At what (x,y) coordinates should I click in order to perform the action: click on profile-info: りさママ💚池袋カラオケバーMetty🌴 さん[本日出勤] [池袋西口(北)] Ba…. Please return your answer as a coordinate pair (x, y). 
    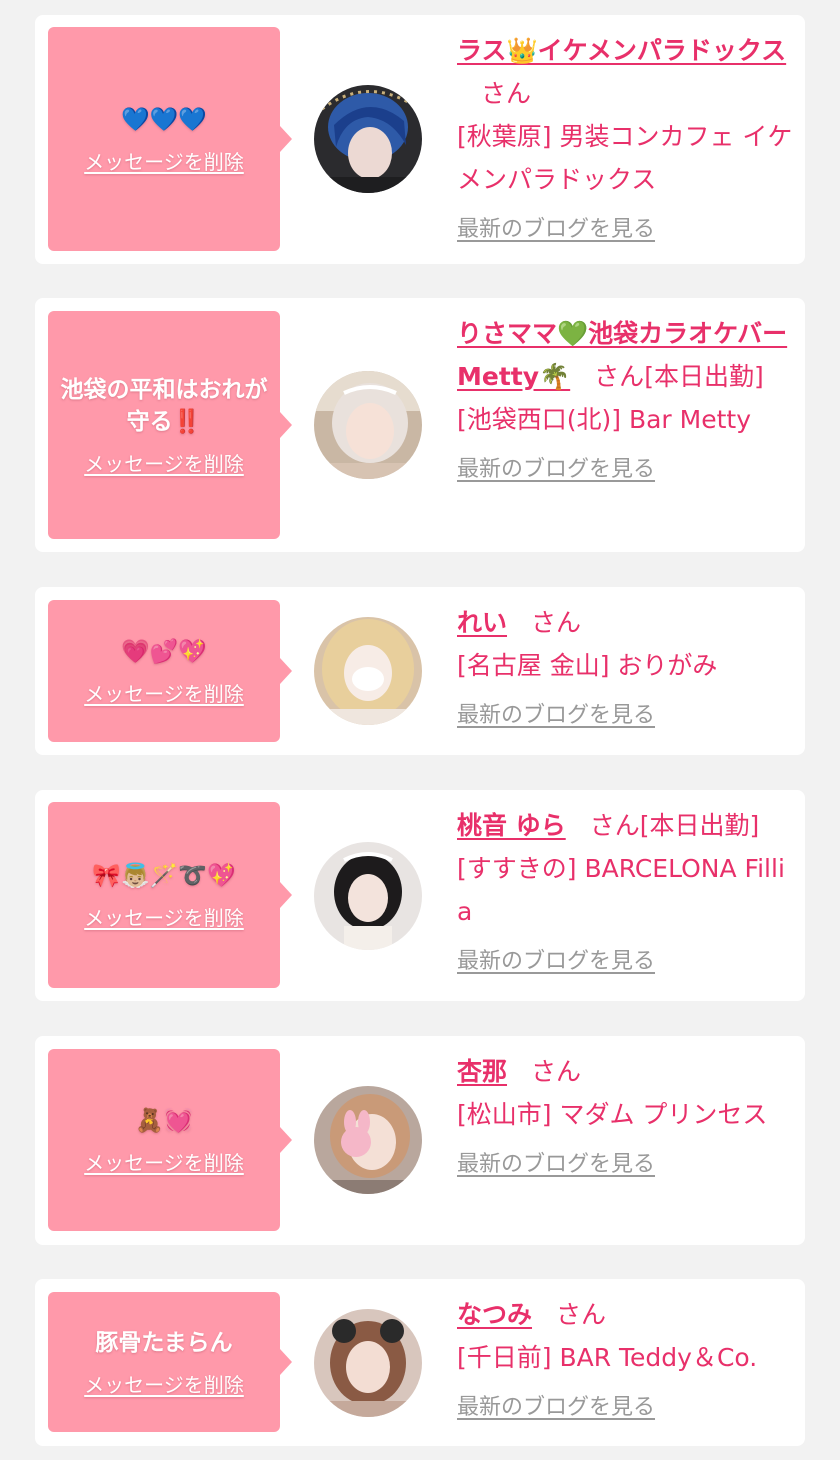
    Looking at the image, I should click on (625, 398).